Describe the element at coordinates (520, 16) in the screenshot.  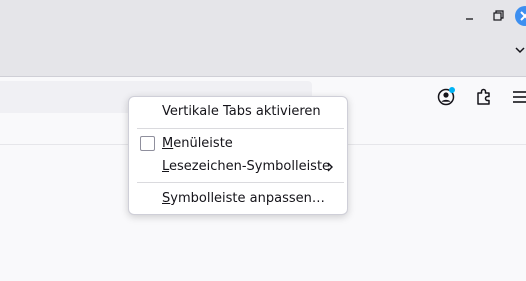
I see `close-icon` at that location.